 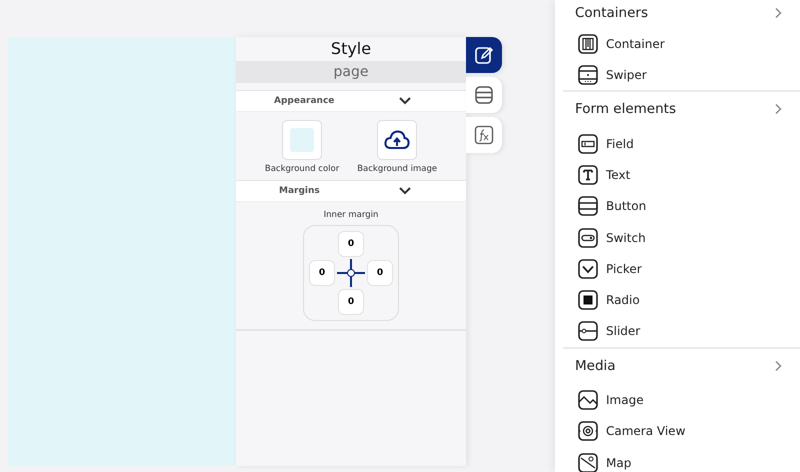 I want to click on switch-element-icon, so click(x=588, y=238).